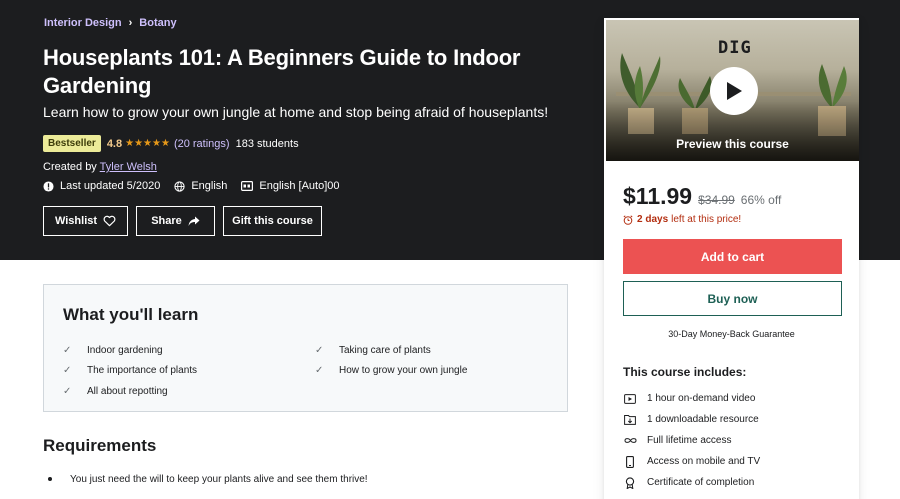 This screenshot has width=900, height=499. I want to click on share-arrow-icon, so click(194, 221).